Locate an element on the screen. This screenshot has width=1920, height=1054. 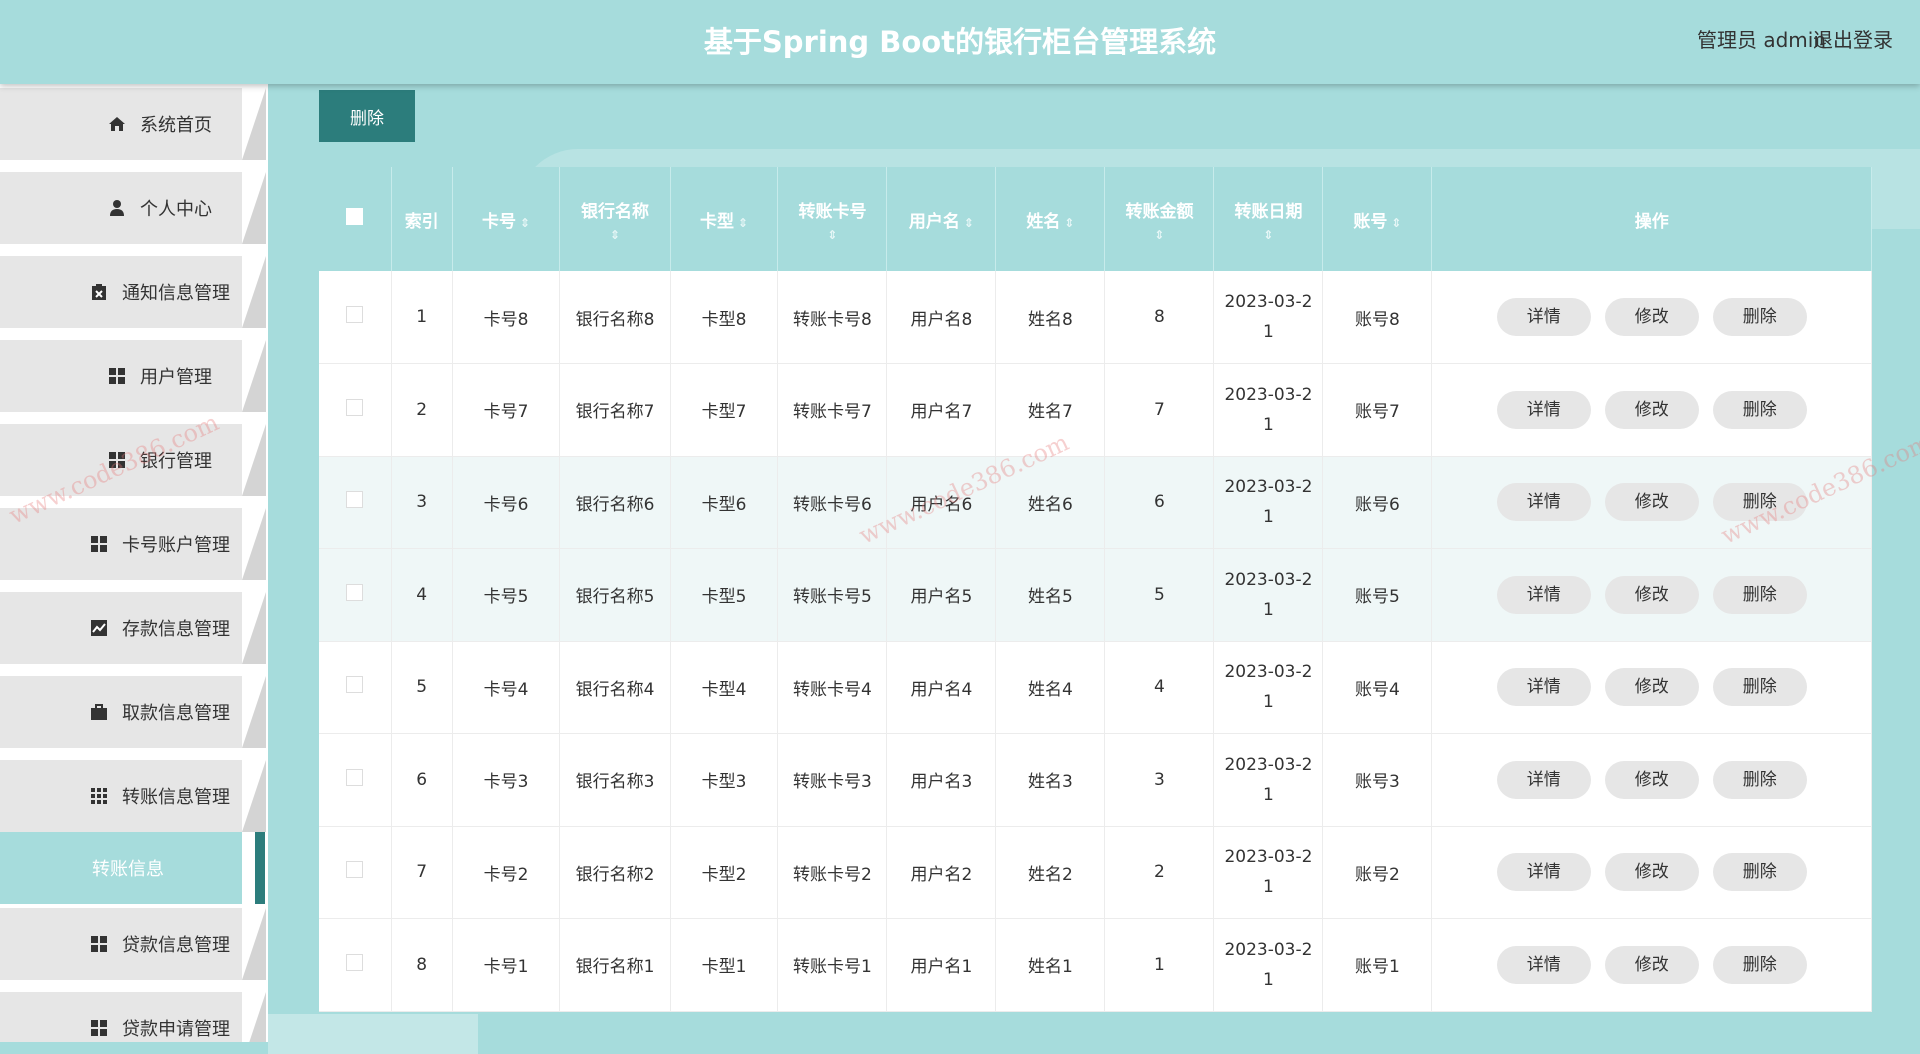
sidebar-item: 存款信息管理 is located at coordinates (133, 628).